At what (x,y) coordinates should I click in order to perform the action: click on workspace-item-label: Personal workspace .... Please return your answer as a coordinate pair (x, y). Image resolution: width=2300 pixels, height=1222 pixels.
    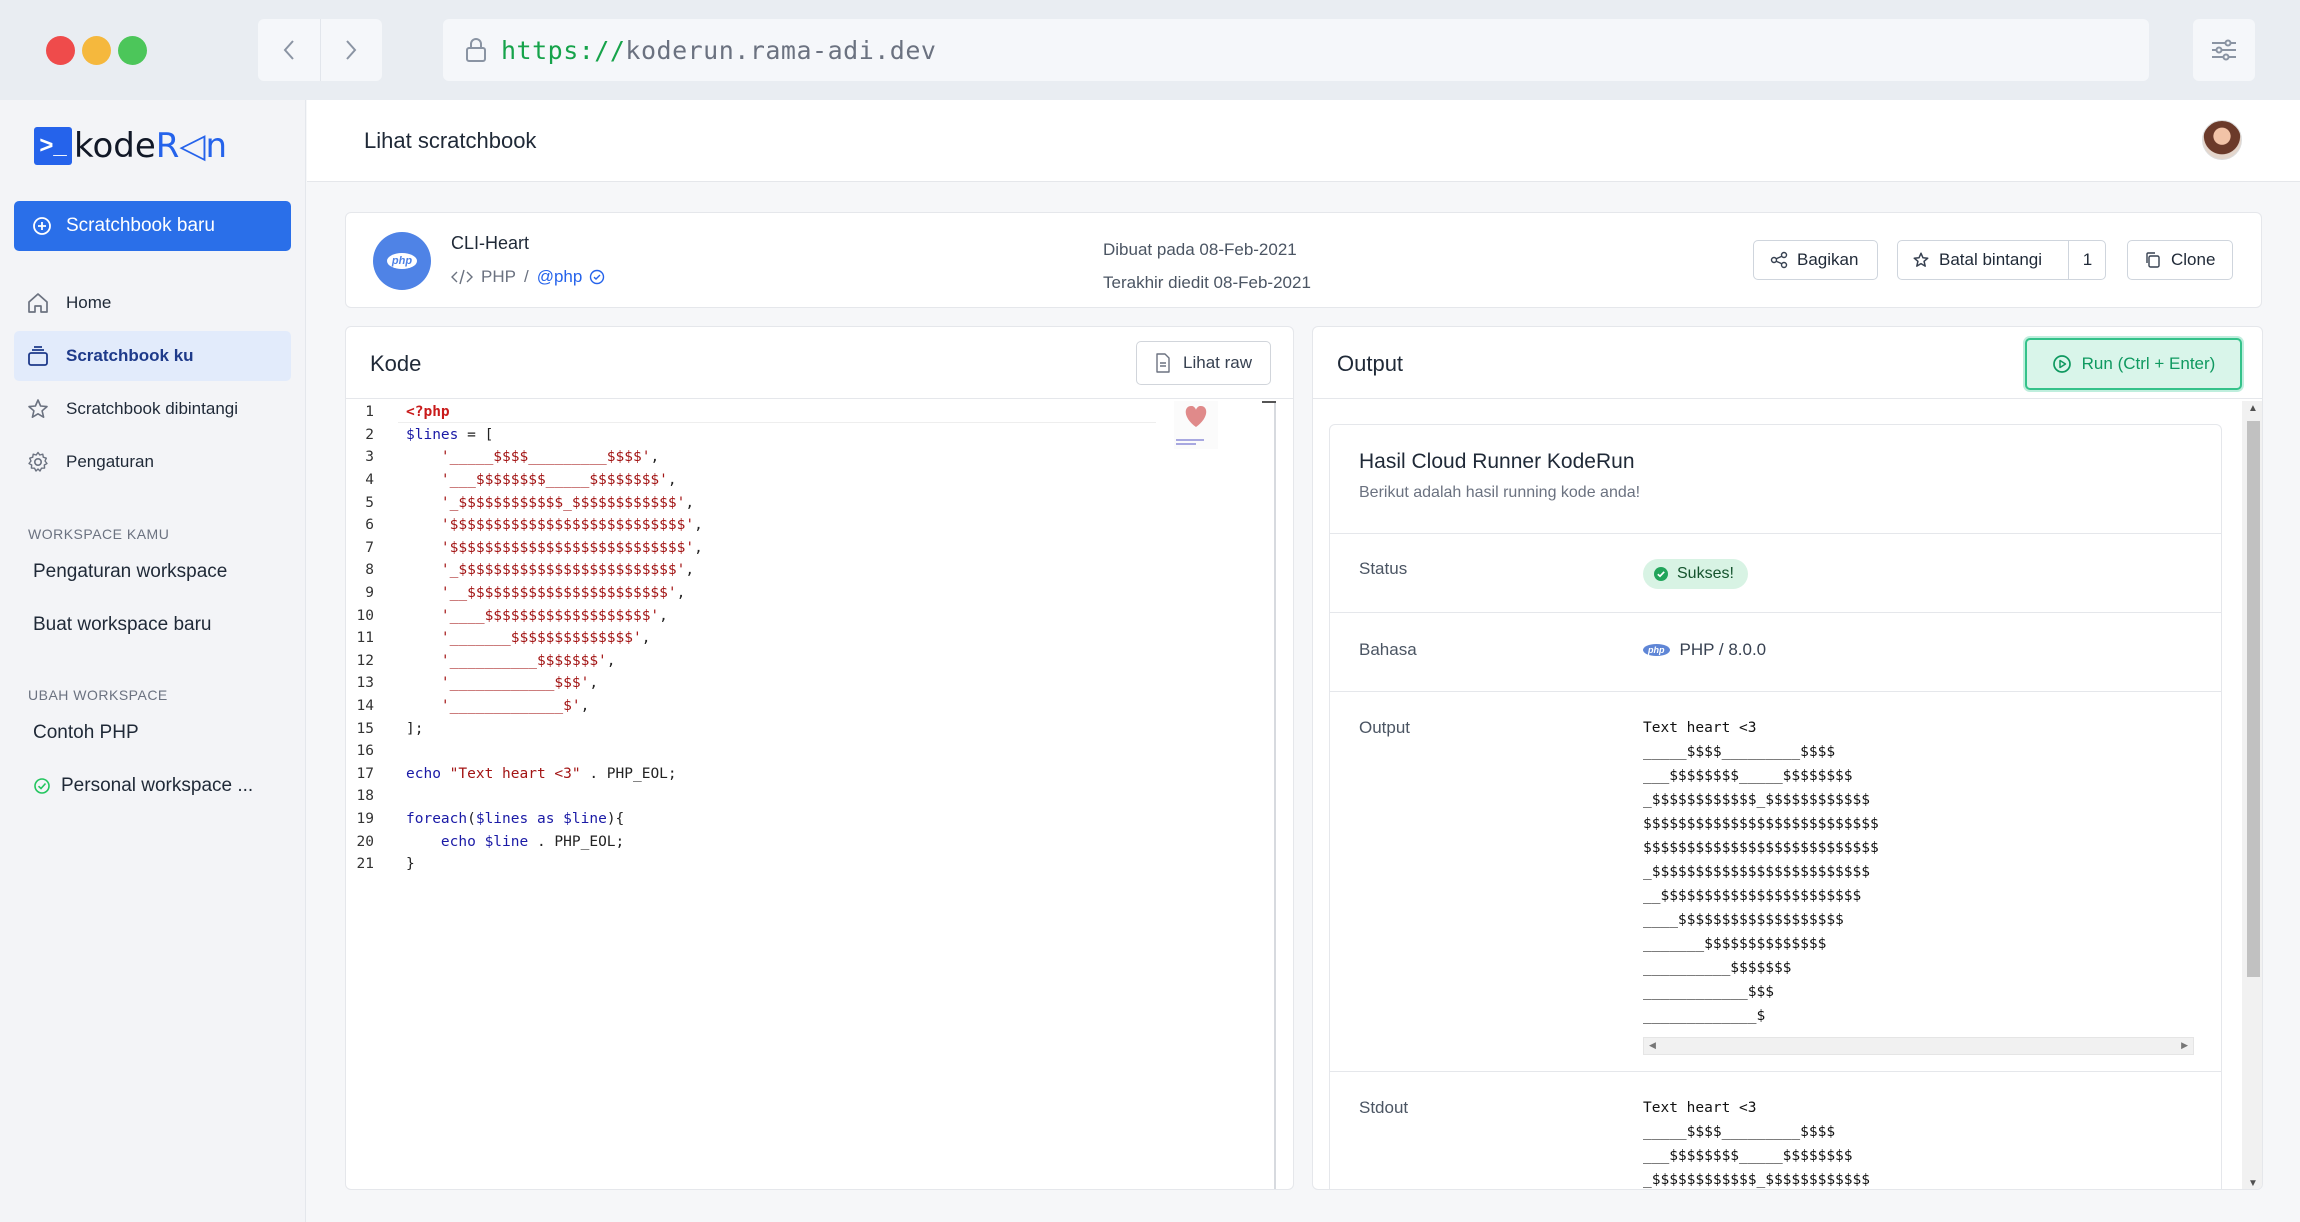
    Looking at the image, I should click on (157, 785).